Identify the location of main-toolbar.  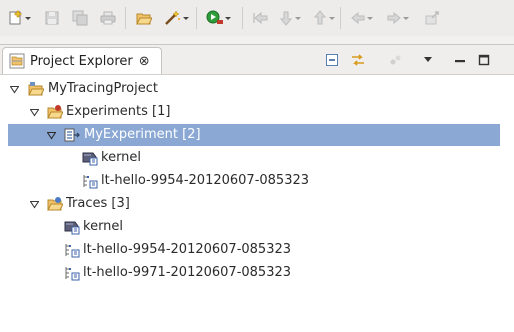
(257, 18).